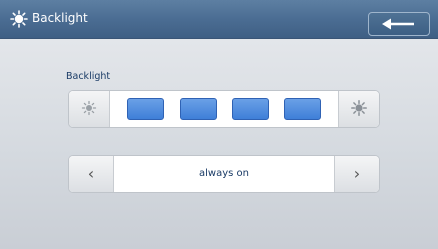  Describe the element at coordinates (88, 76) in the screenshot. I see `backlight-label: Backlight` at that location.